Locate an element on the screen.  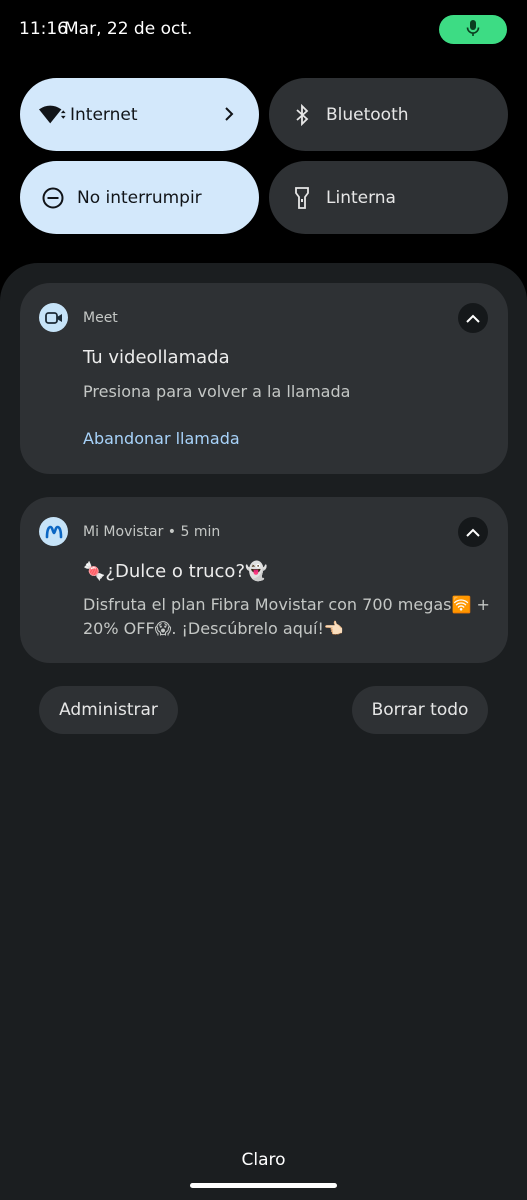
carrier-name: Claro is located at coordinates (263, 1160).